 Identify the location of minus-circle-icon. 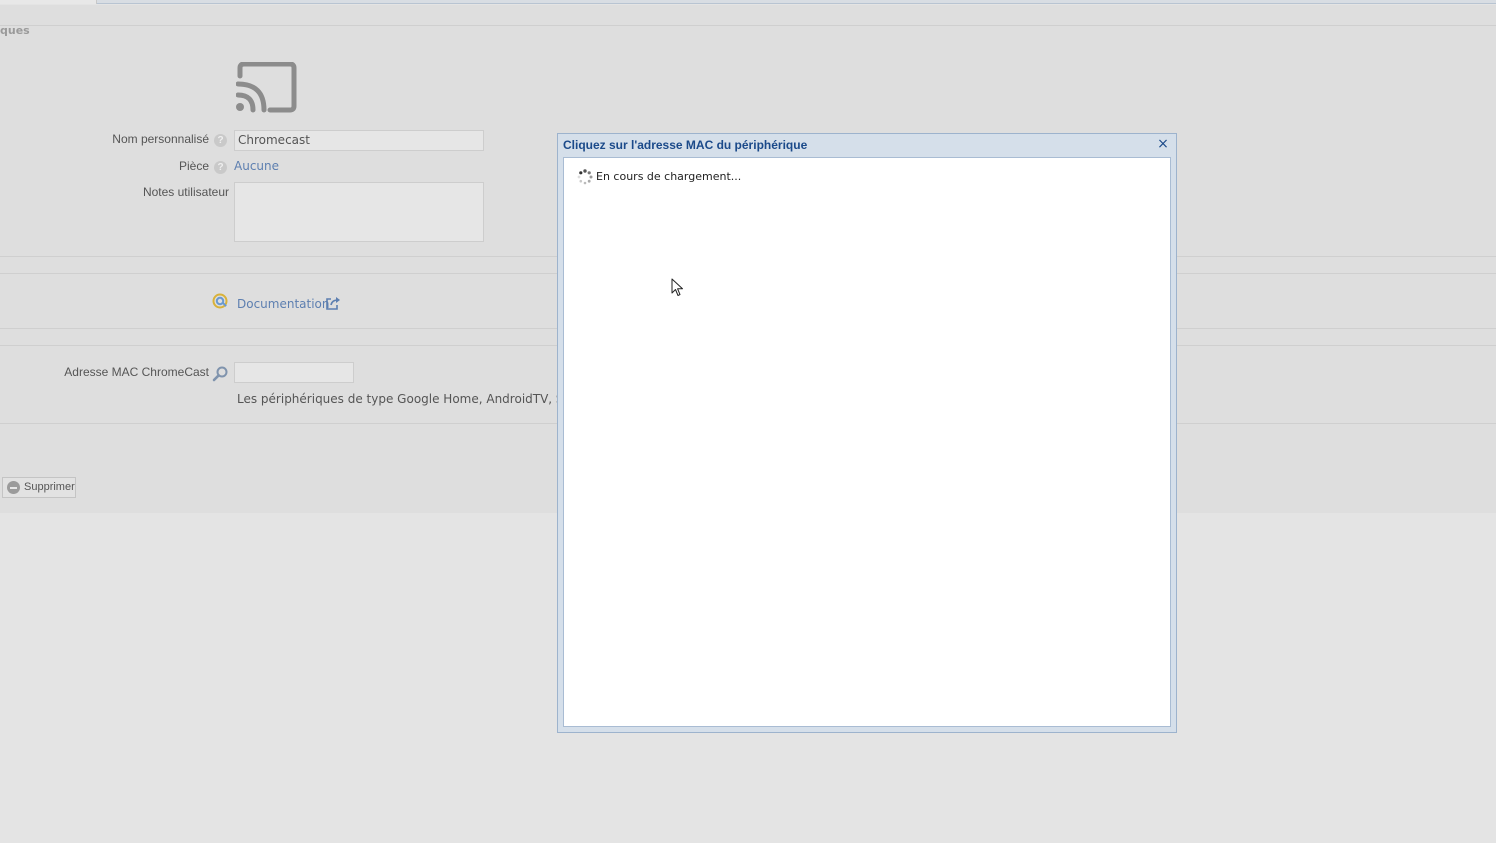
(13, 487).